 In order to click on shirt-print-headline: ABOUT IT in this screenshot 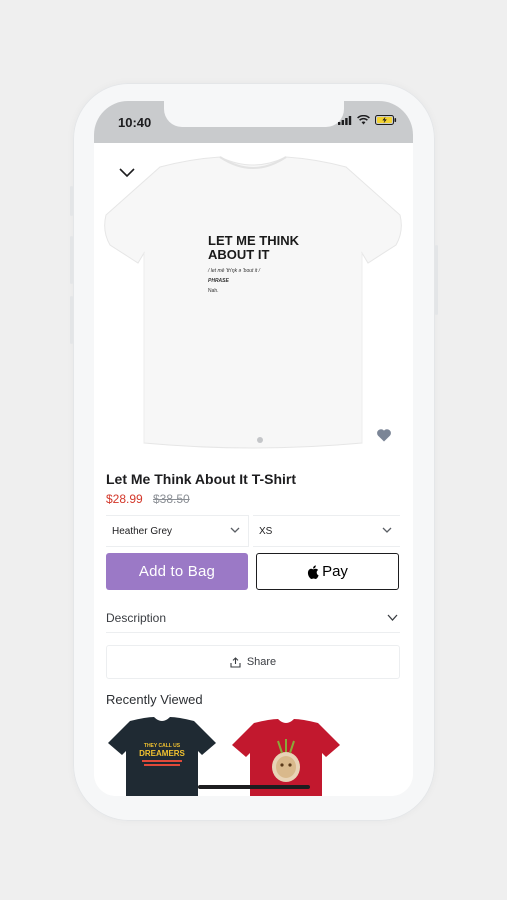, I will do `click(238, 254)`.